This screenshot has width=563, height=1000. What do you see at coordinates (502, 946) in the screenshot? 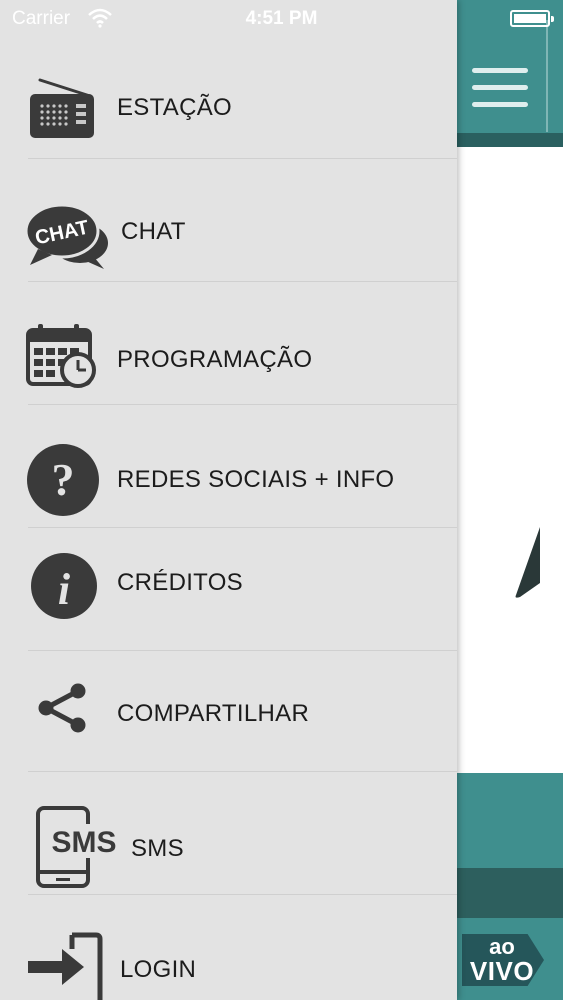
I see `live-badge-line1: ao` at bounding box center [502, 946].